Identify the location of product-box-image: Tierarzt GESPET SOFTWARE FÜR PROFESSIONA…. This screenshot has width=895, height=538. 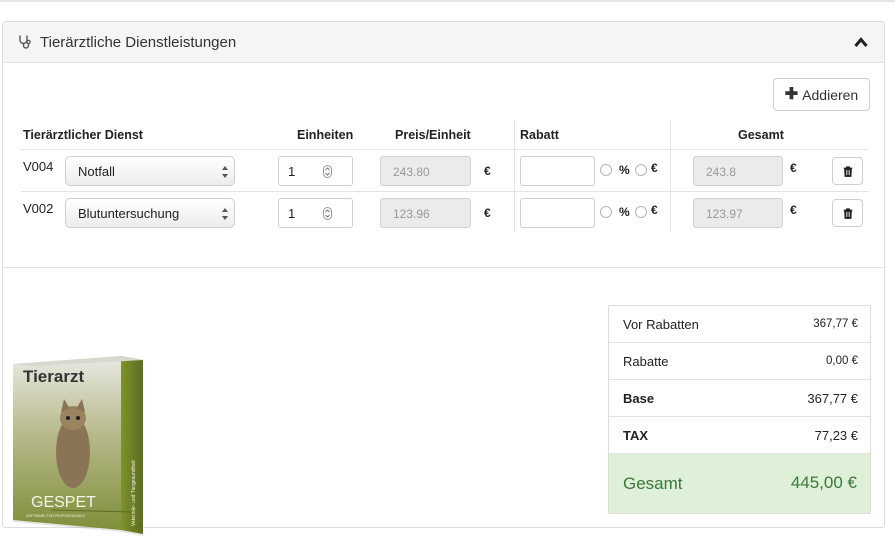
(78, 446).